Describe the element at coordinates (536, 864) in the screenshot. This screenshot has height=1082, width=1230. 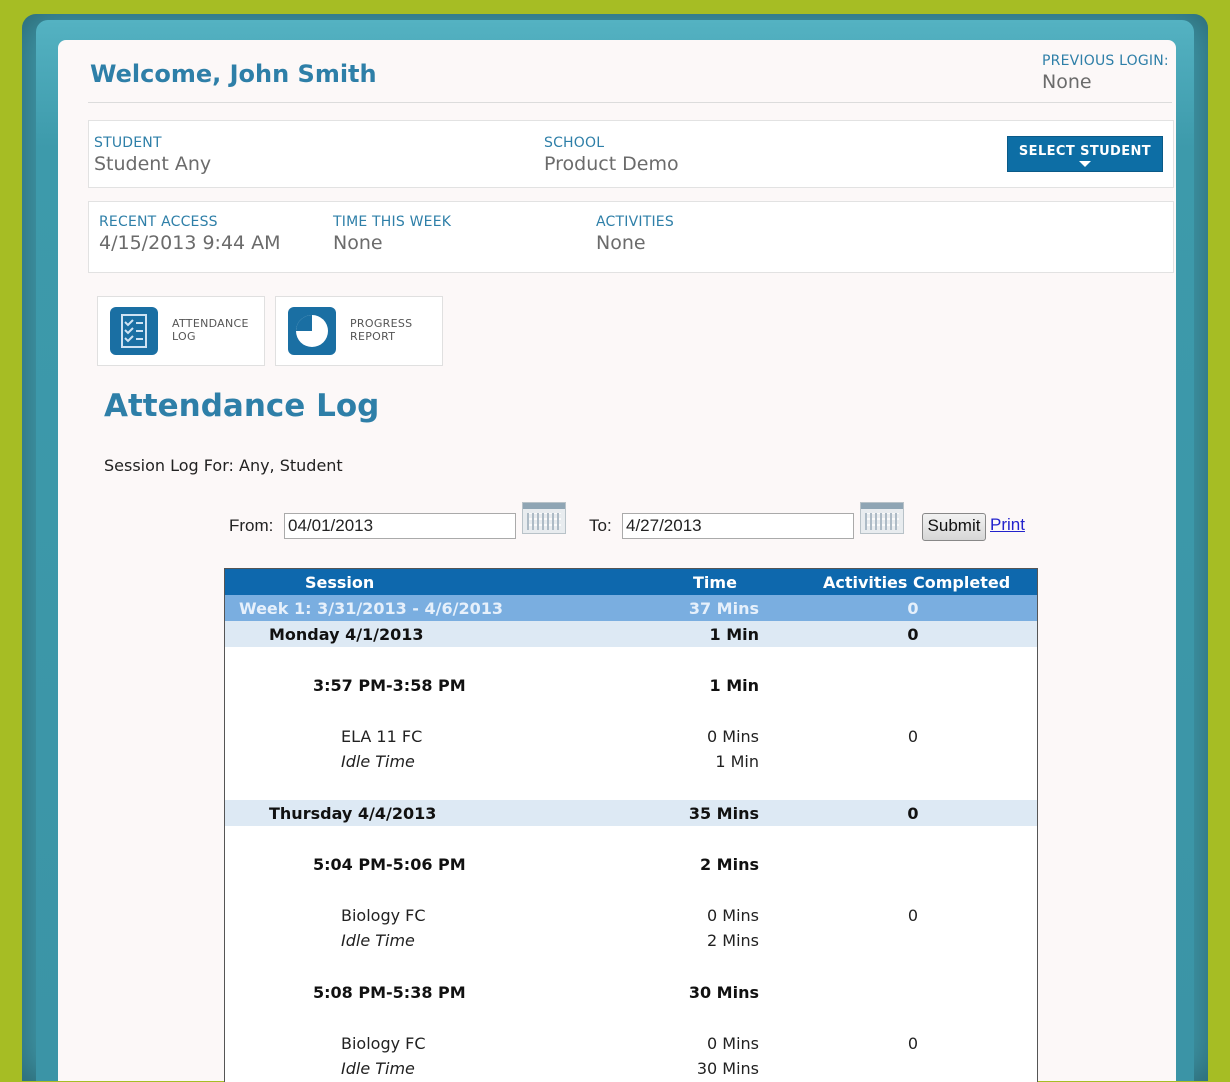
I see `table-row: 5:04 PM-5:06 PM 2 Mins` at that location.